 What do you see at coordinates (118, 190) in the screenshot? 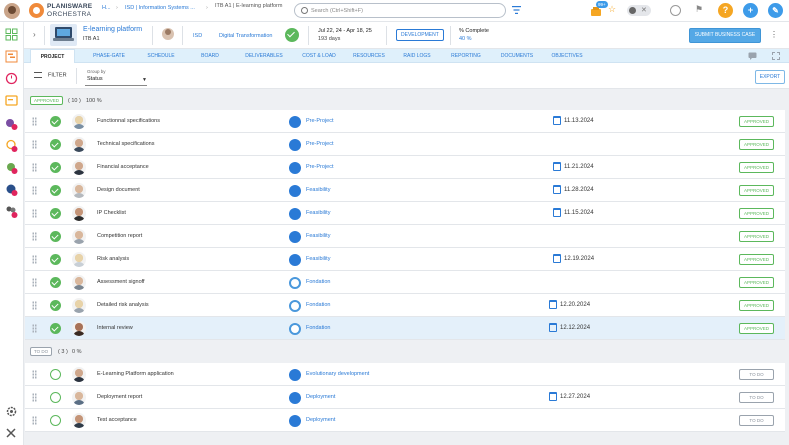
I see `deliverable-name: Design document` at bounding box center [118, 190].